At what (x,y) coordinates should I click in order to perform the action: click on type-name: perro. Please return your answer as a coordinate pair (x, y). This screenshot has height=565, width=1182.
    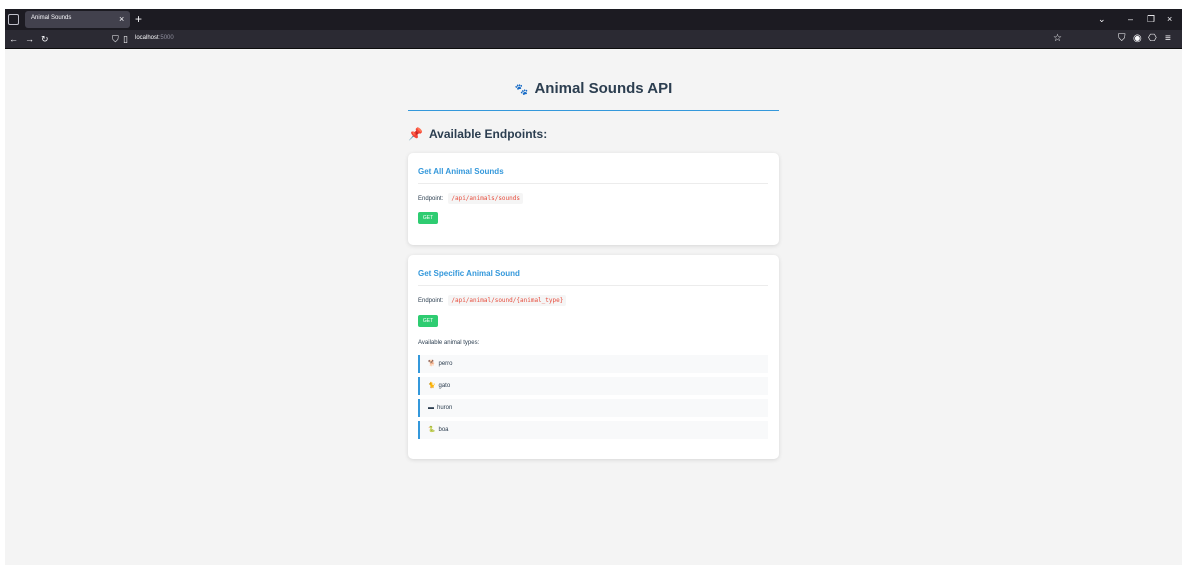
    Looking at the image, I should click on (445, 364).